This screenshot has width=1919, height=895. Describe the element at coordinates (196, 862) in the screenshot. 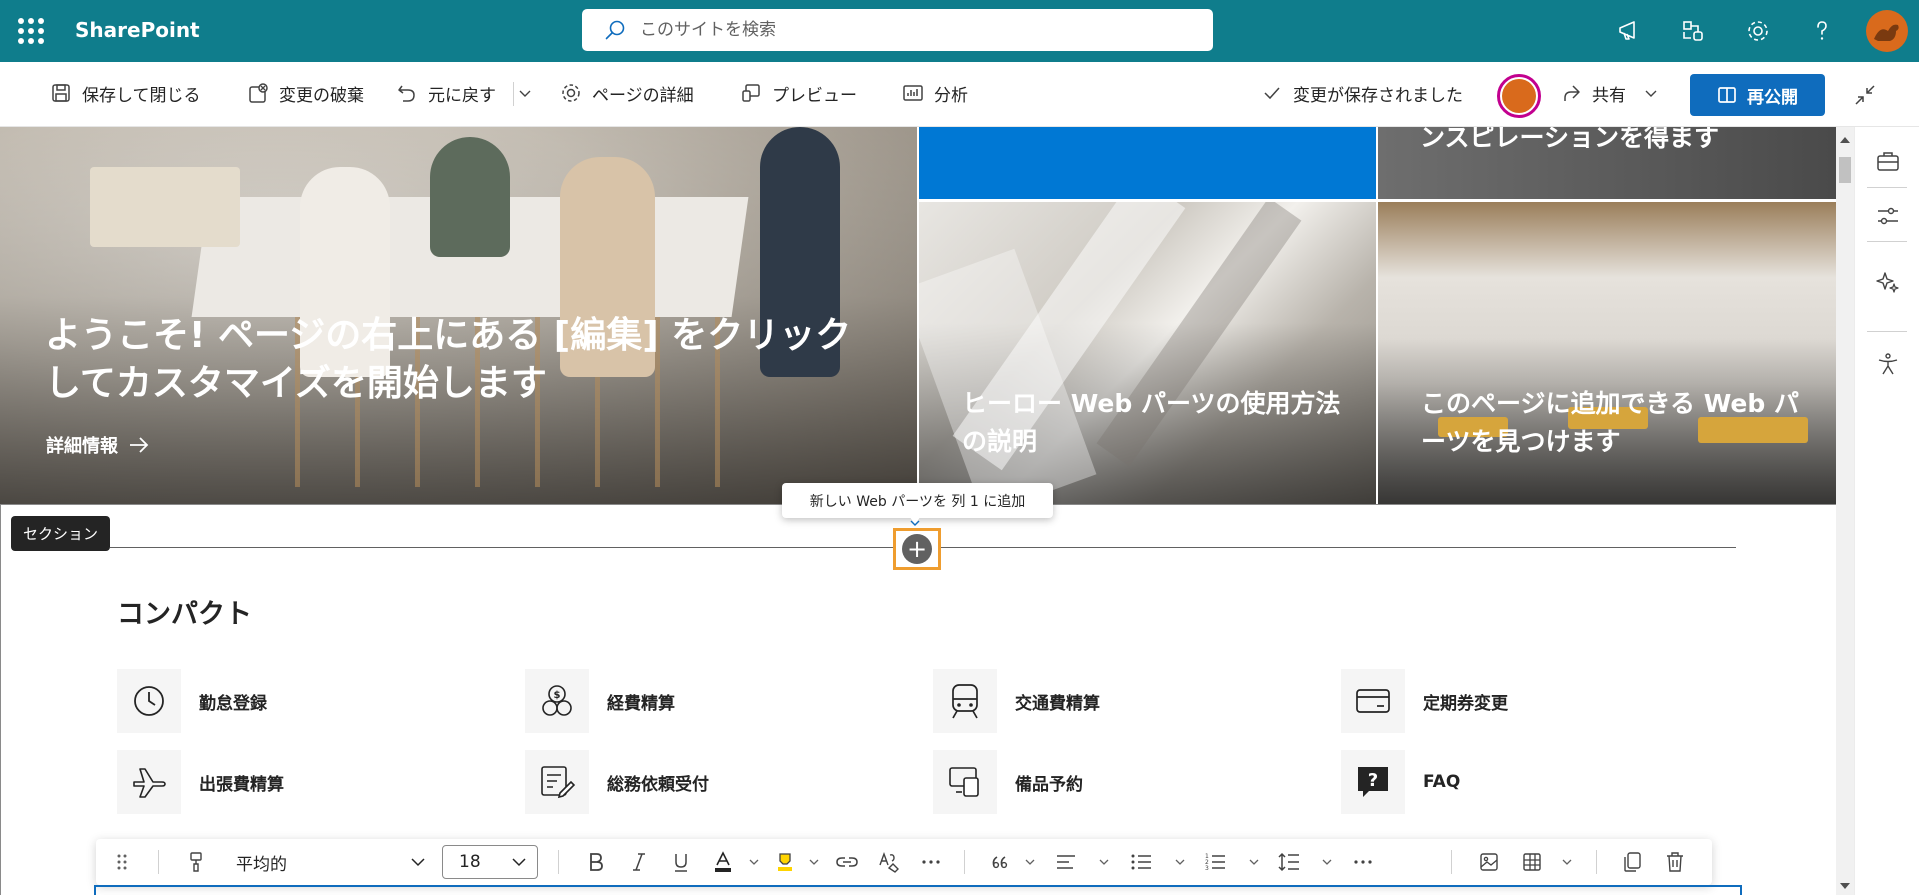

I see `format-painter-icon` at that location.